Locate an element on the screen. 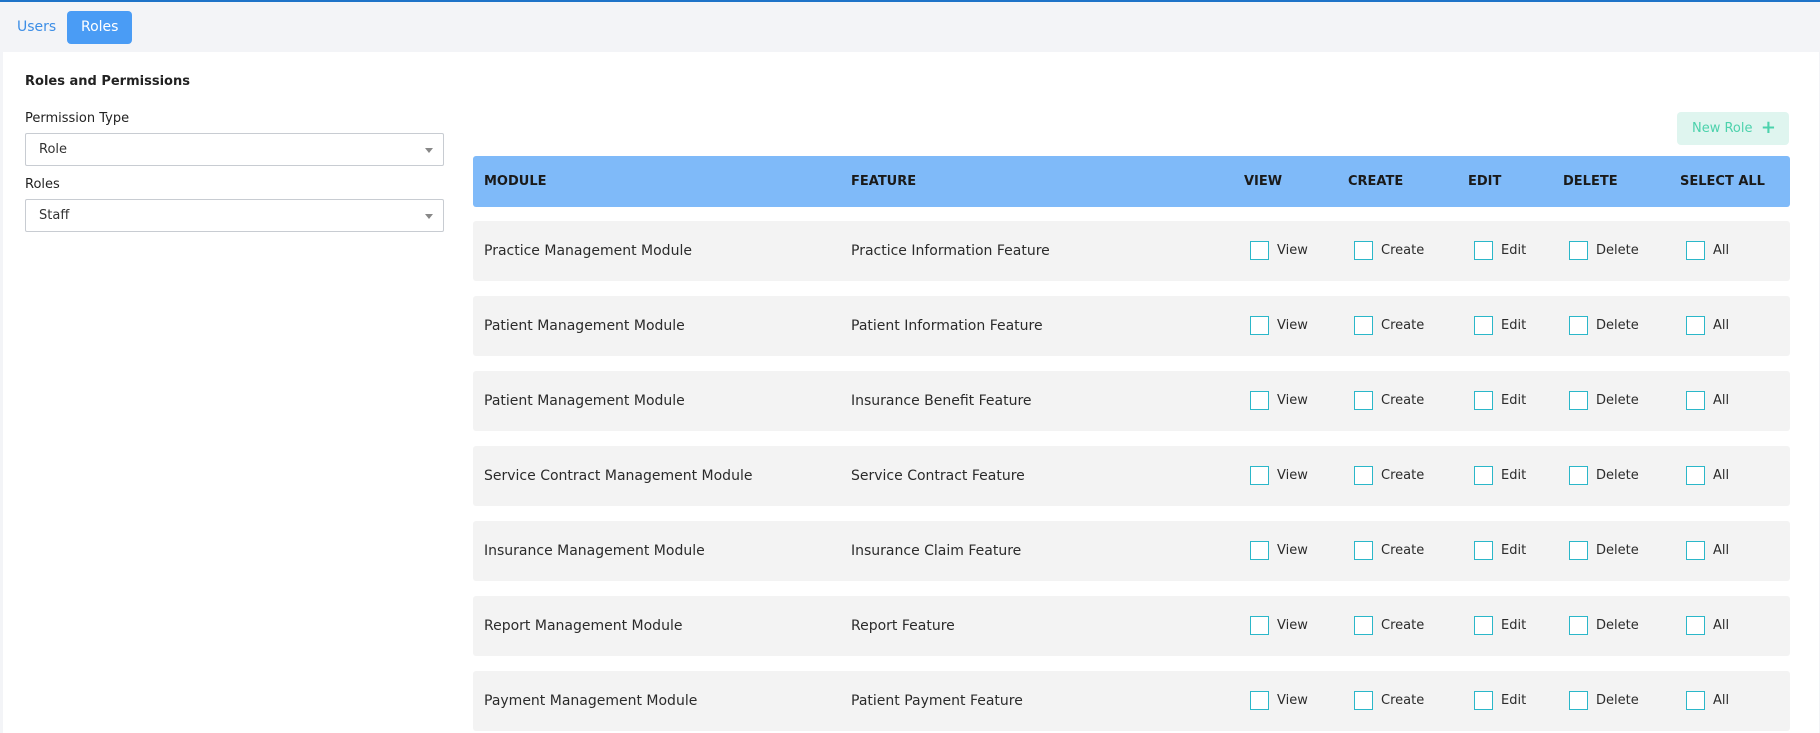 This screenshot has width=1820, height=733. module-name: Report Management Module is located at coordinates (583, 626).